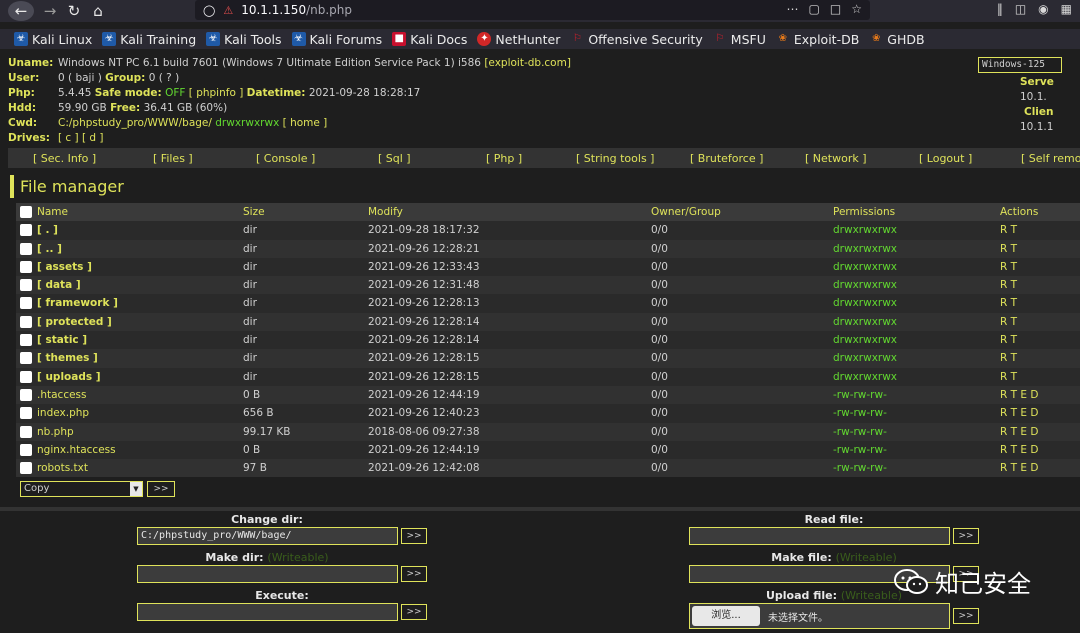 This screenshot has height=633, width=1080. I want to click on col-permissions: Permissions, so click(864, 212).